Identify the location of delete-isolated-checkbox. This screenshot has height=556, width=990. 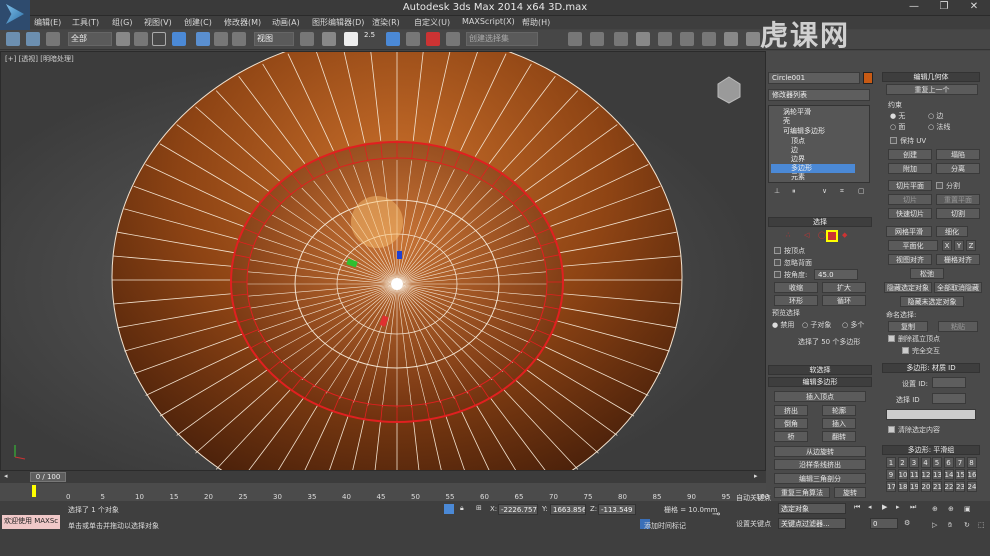
(891, 338).